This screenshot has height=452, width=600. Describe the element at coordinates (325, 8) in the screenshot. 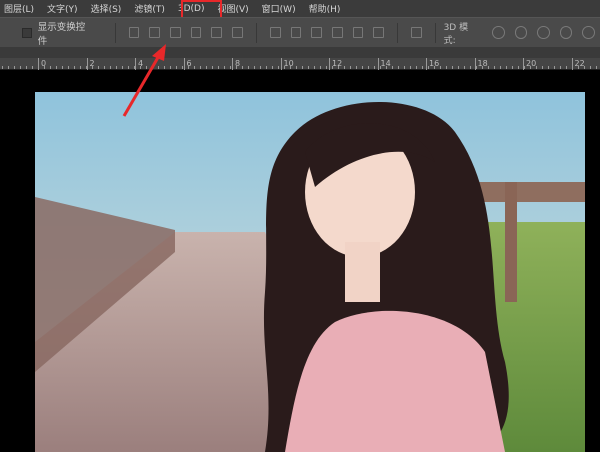

I see `menu-help: 帮助(H)` at that location.